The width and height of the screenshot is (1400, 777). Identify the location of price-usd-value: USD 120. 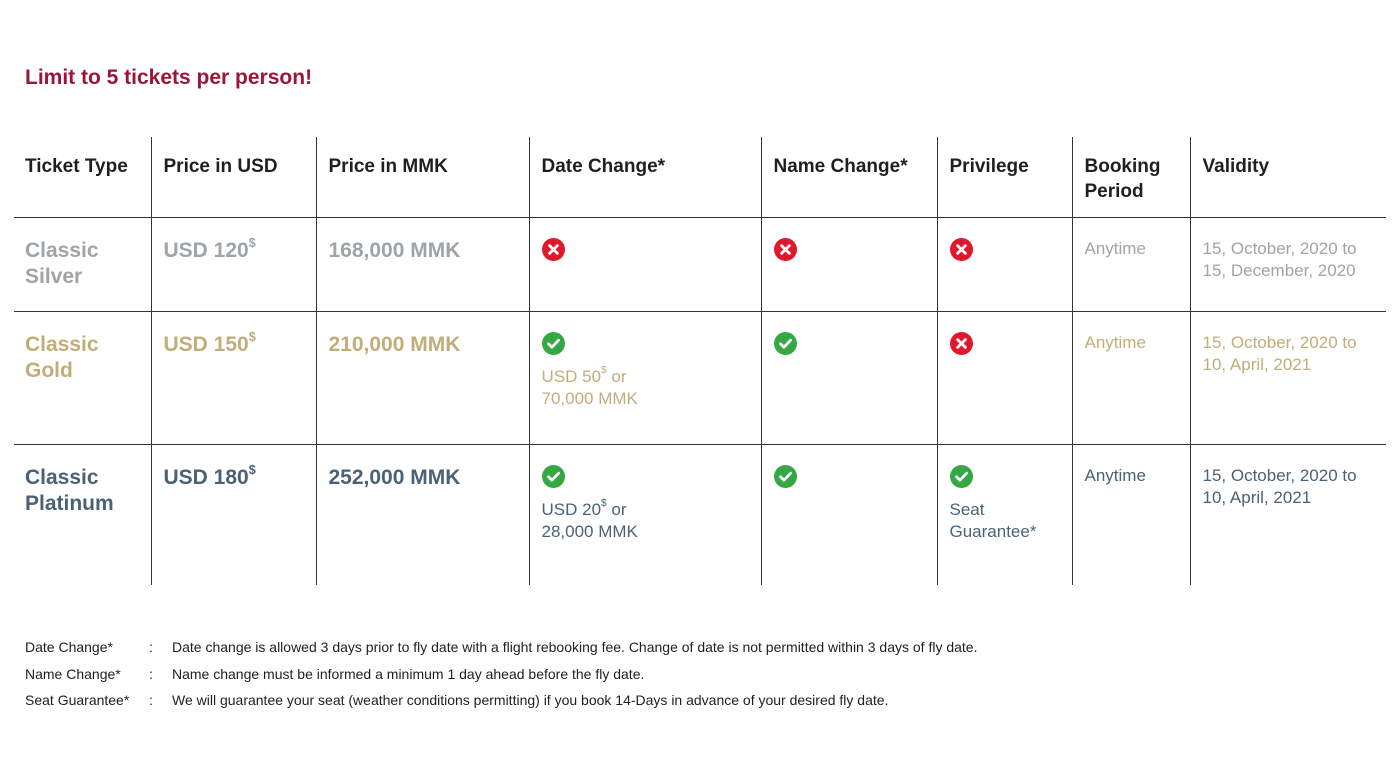
(206, 250).